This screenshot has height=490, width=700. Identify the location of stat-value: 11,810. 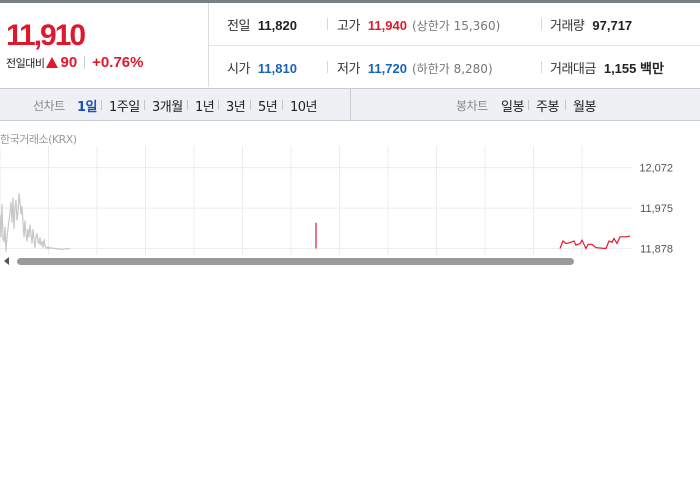
(277, 68).